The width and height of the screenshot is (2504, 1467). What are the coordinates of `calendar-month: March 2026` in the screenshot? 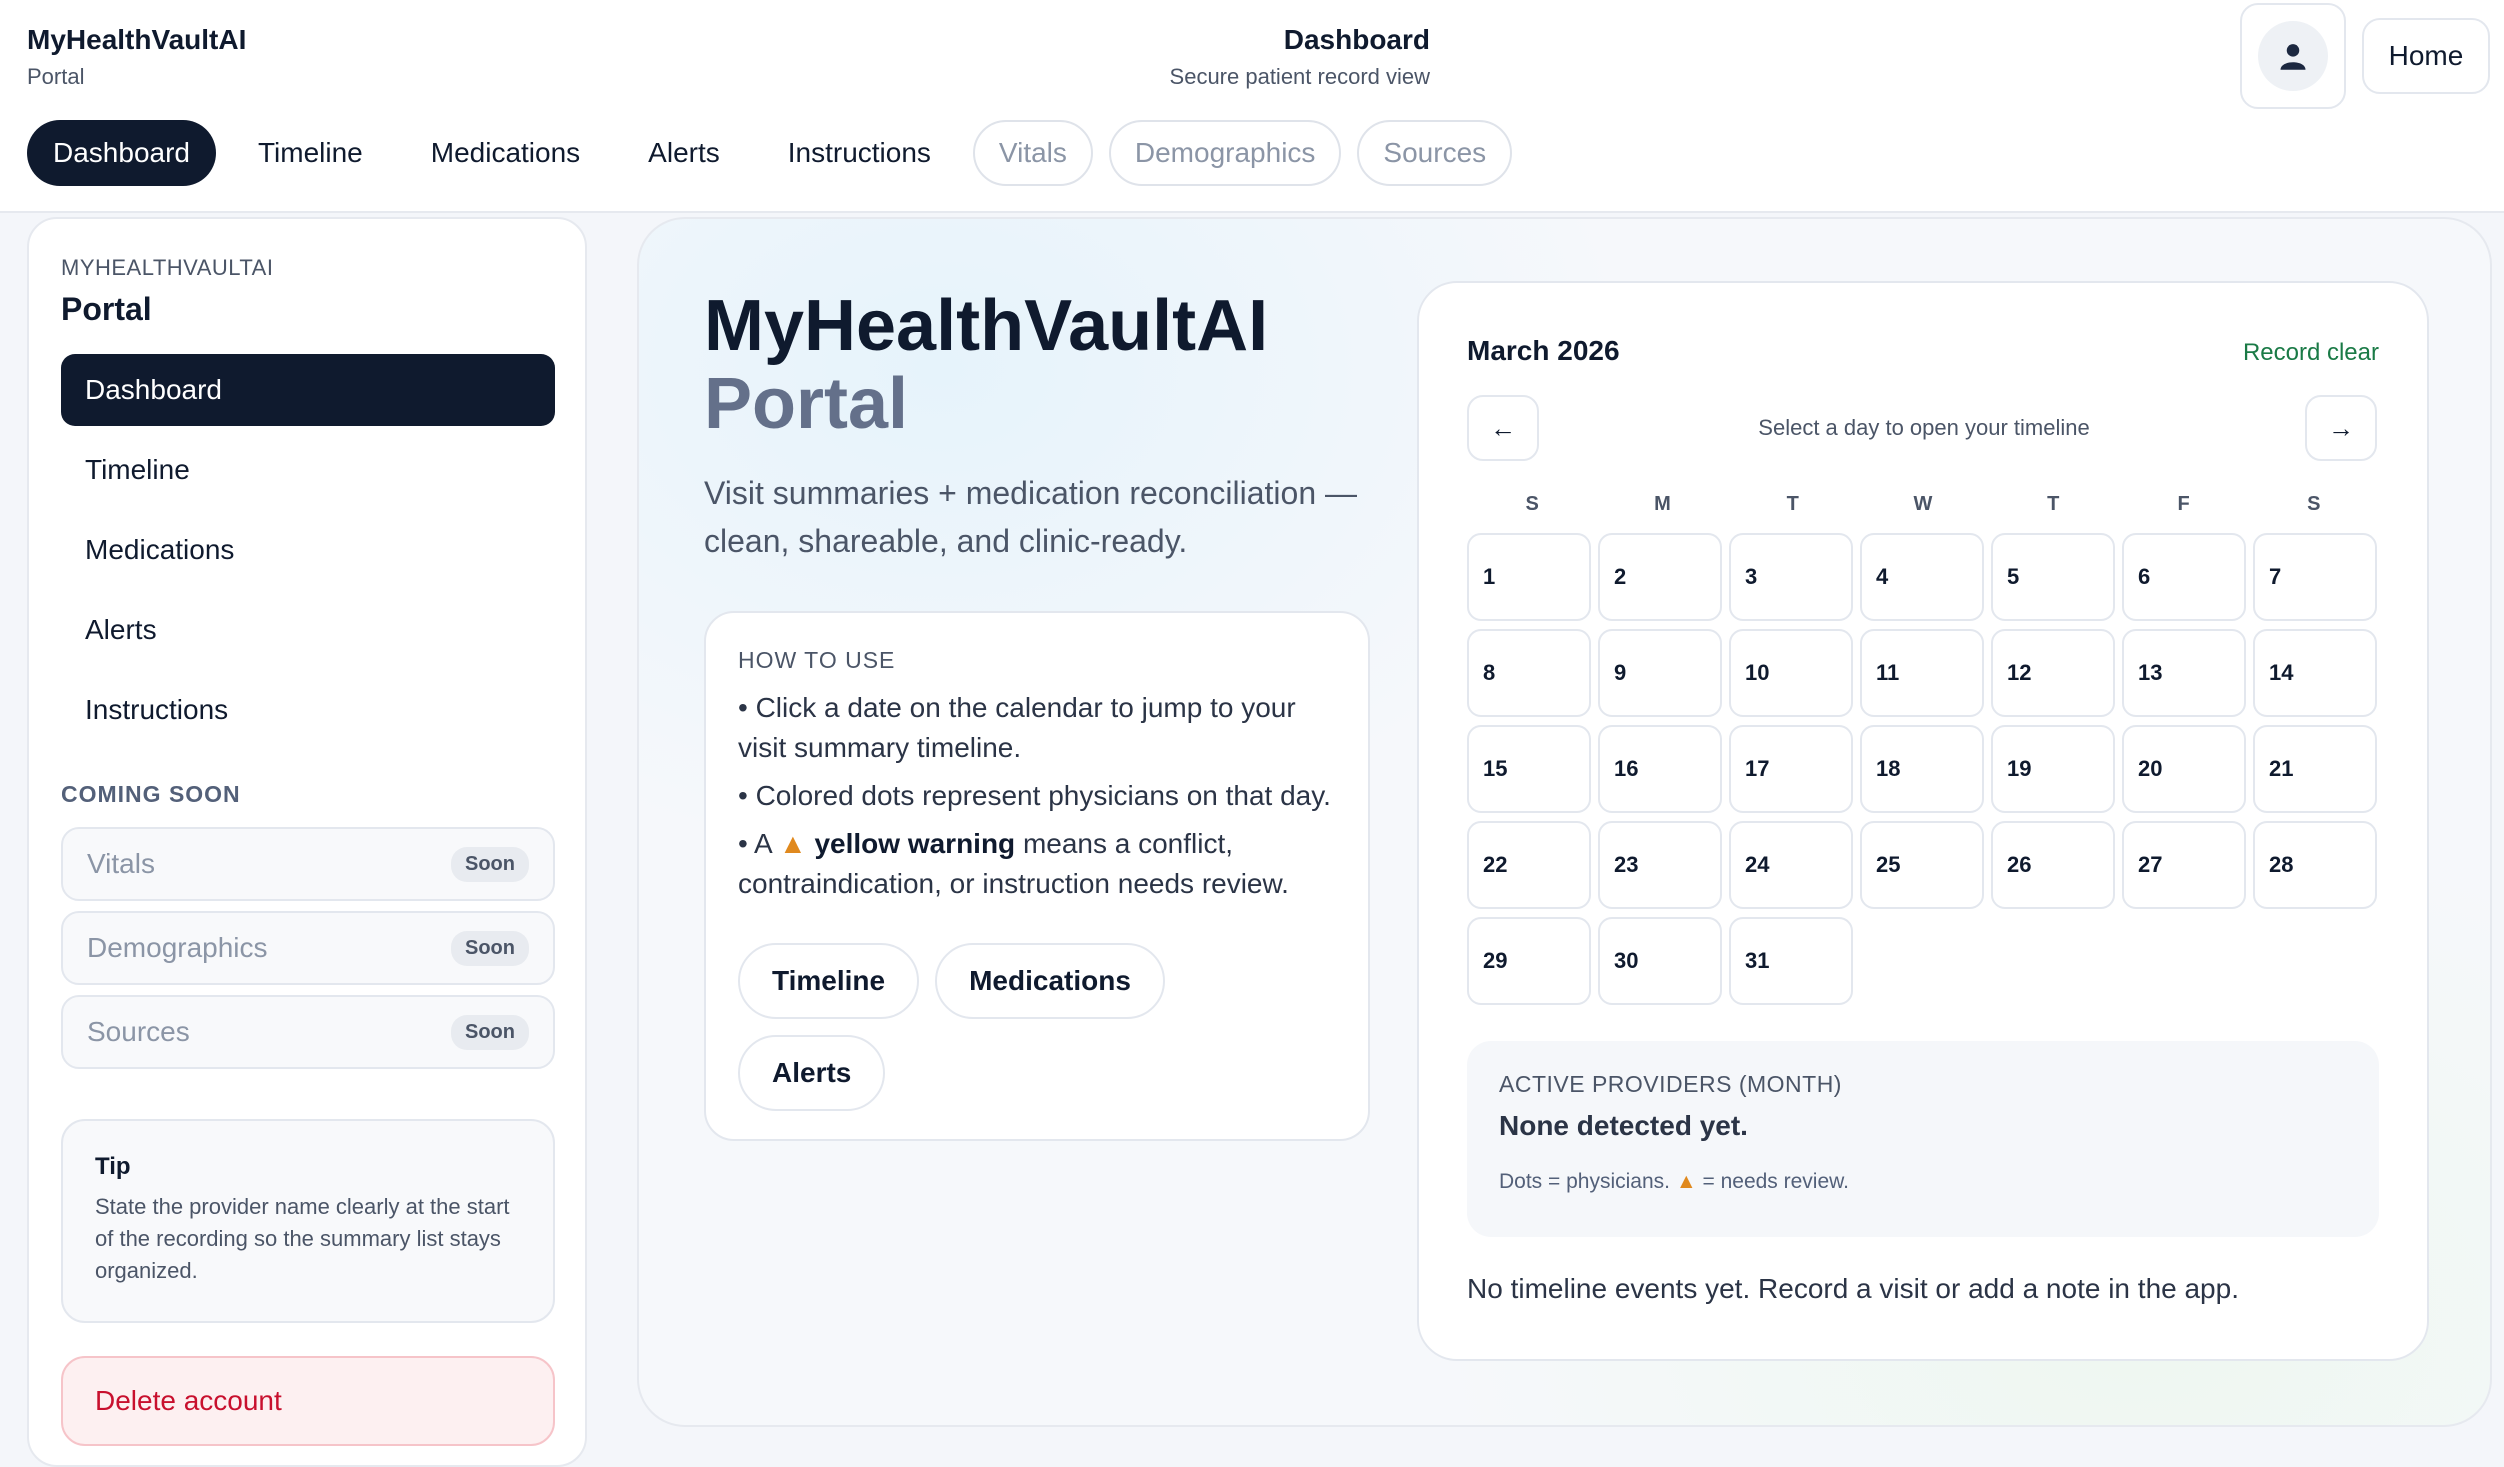 It's located at (1543, 350).